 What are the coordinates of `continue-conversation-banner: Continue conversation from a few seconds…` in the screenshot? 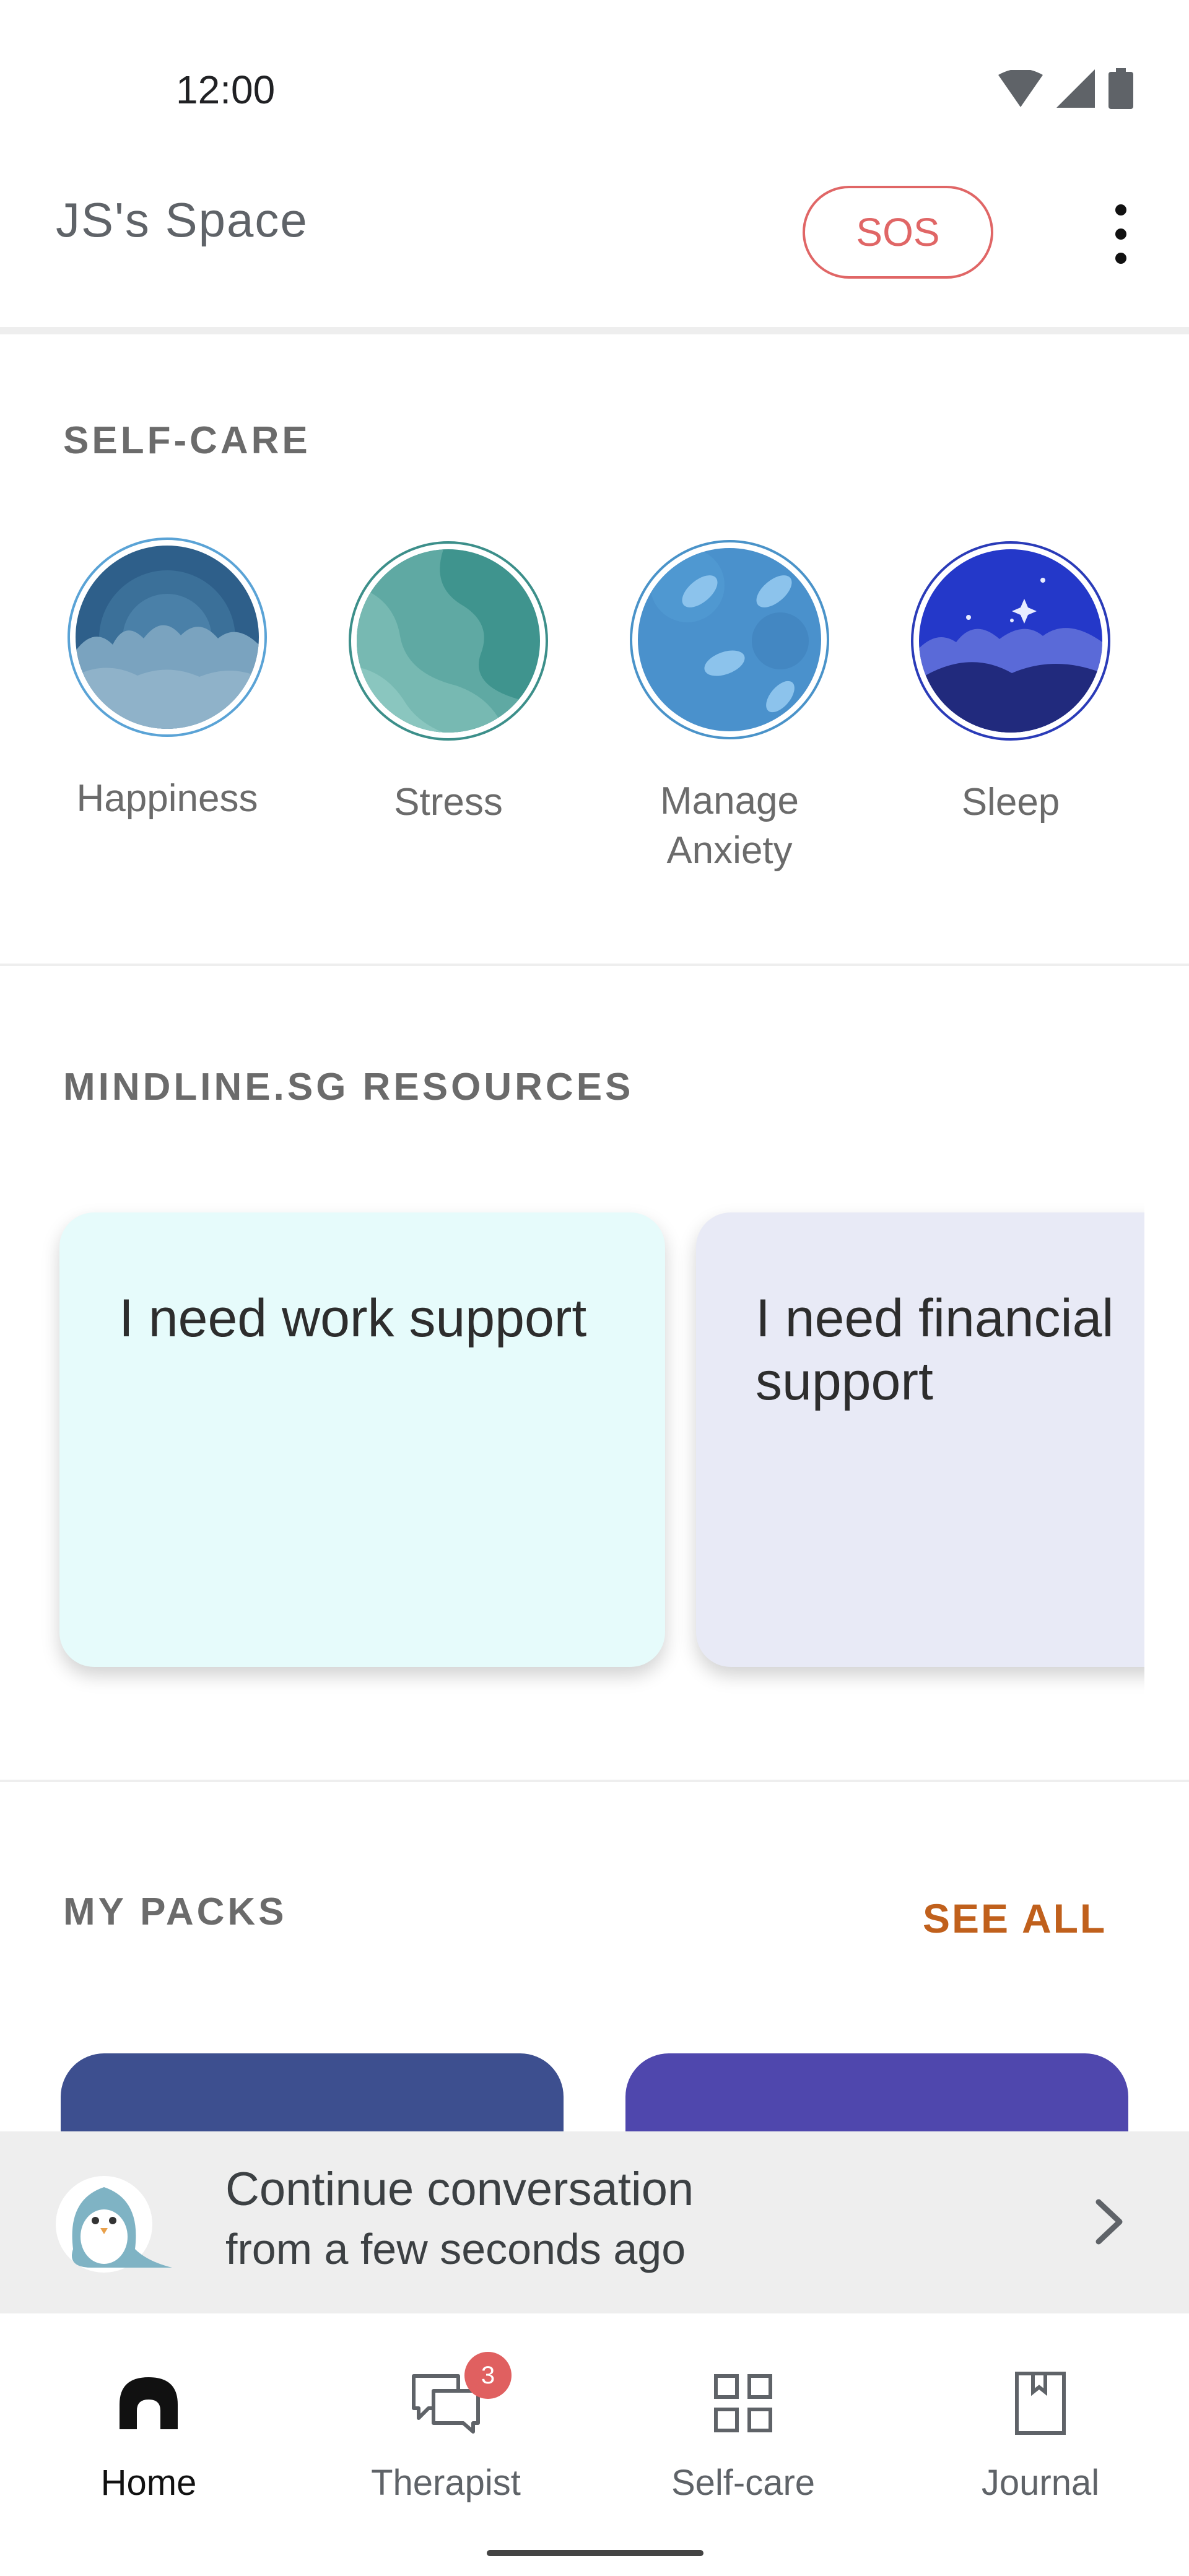 It's located at (594, 2222).